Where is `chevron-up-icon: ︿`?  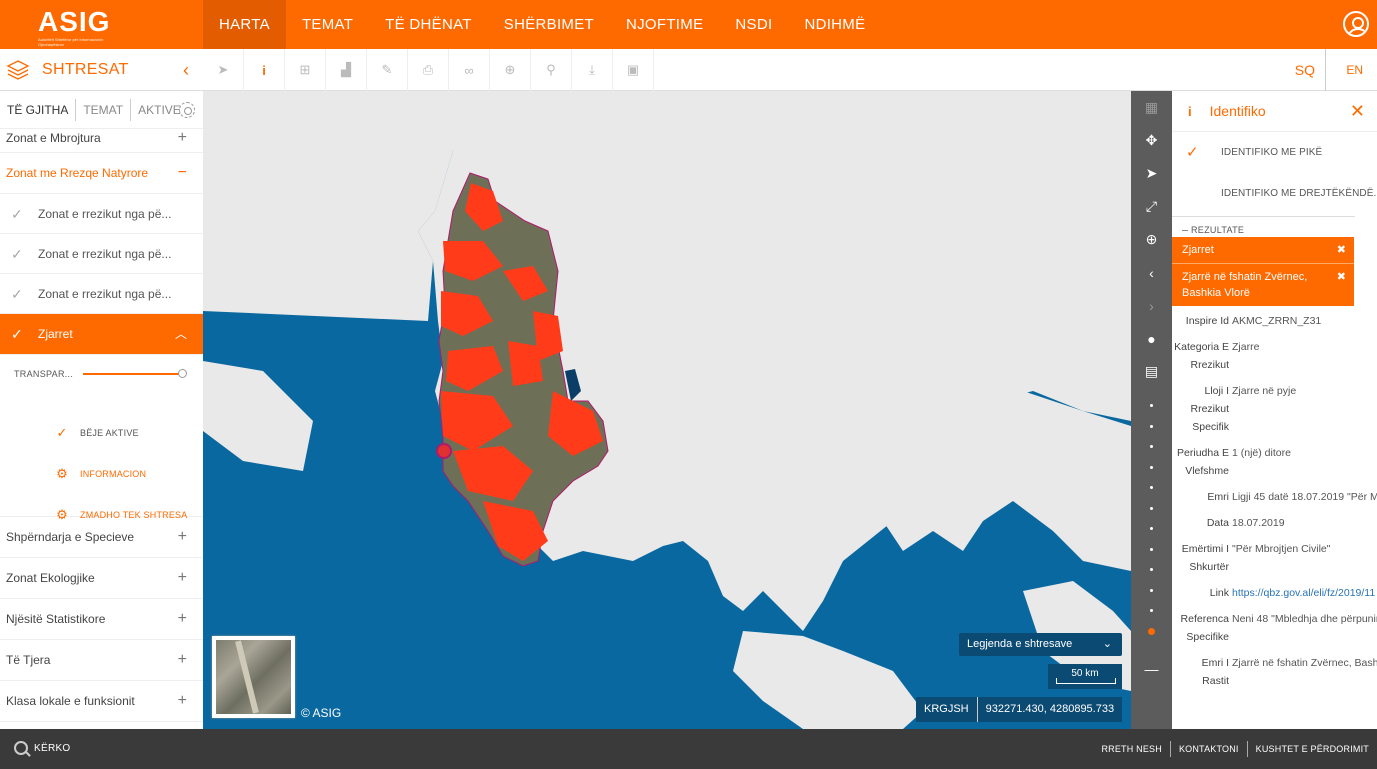 chevron-up-icon: ︿ is located at coordinates (181, 334).